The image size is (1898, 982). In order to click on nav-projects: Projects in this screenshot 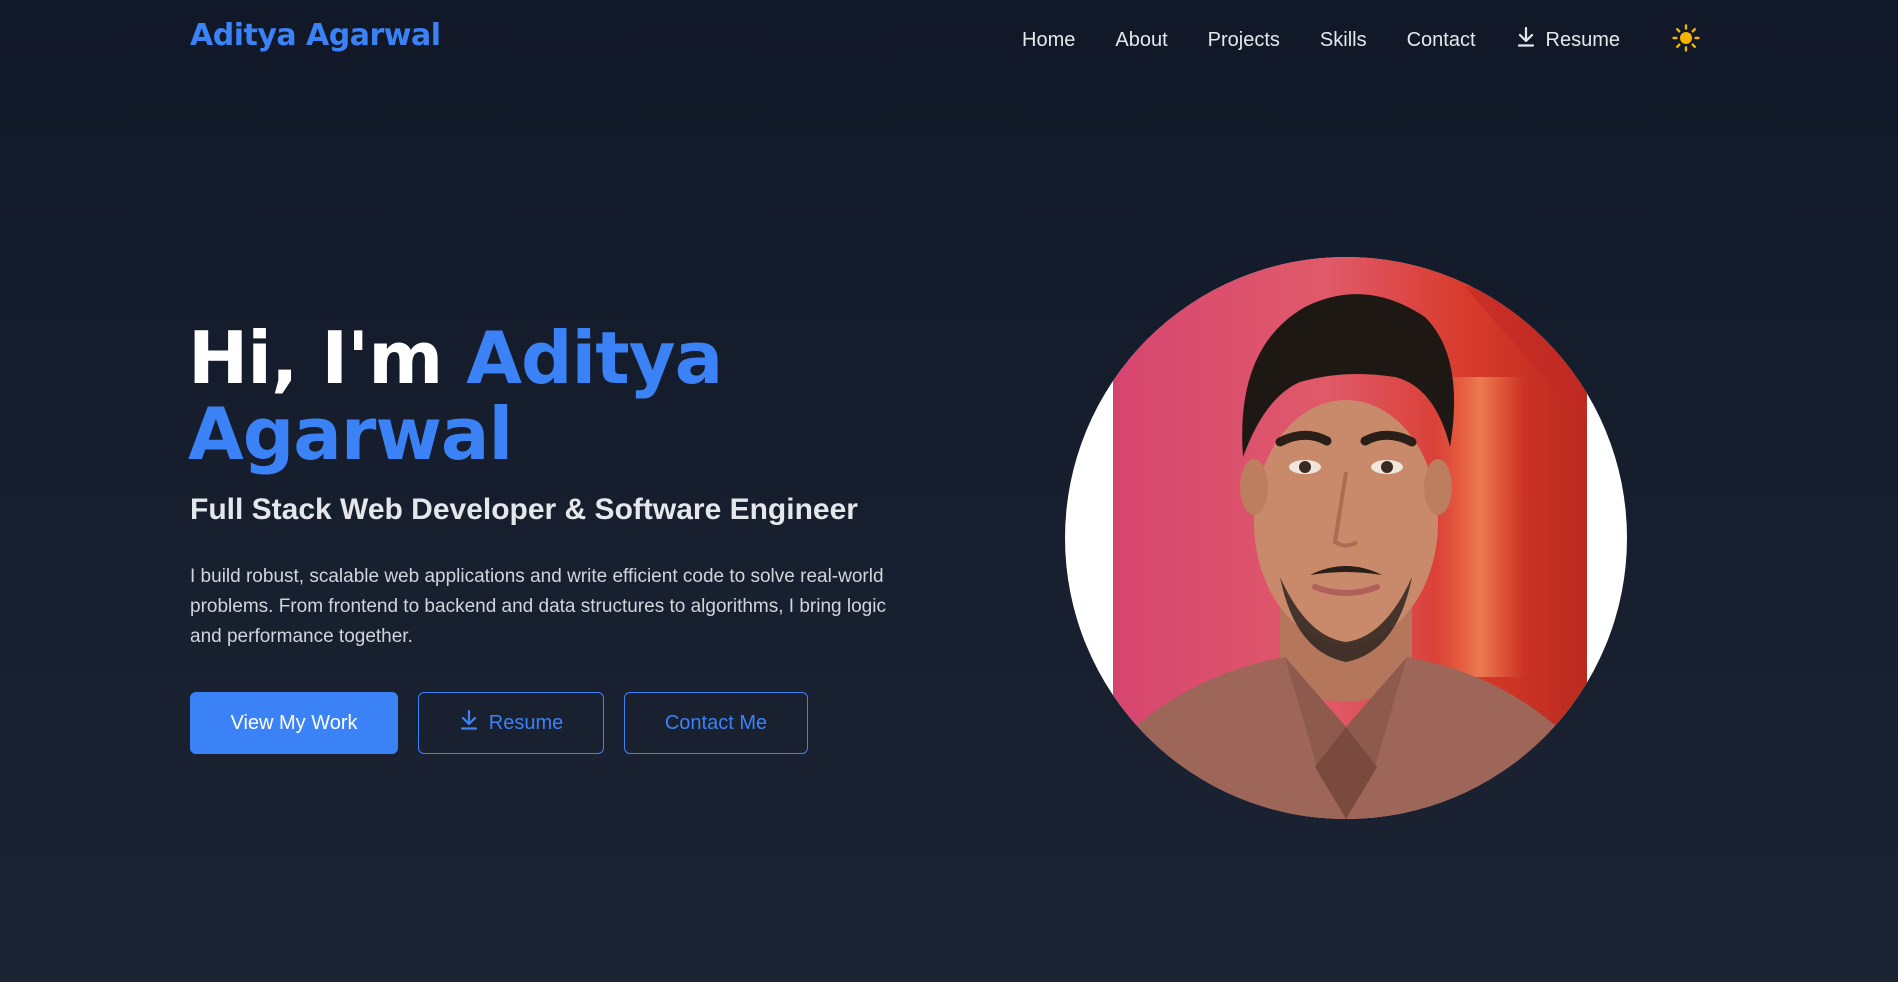, I will do `click(1244, 40)`.